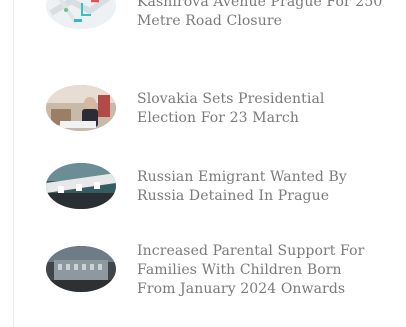 Image resolution: width=406 pixels, height=327 pixels. What do you see at coordinates (262, 118) in the screenshot?
I see `title-line-2: Election For 23 March` at bounding box center [262, 118].